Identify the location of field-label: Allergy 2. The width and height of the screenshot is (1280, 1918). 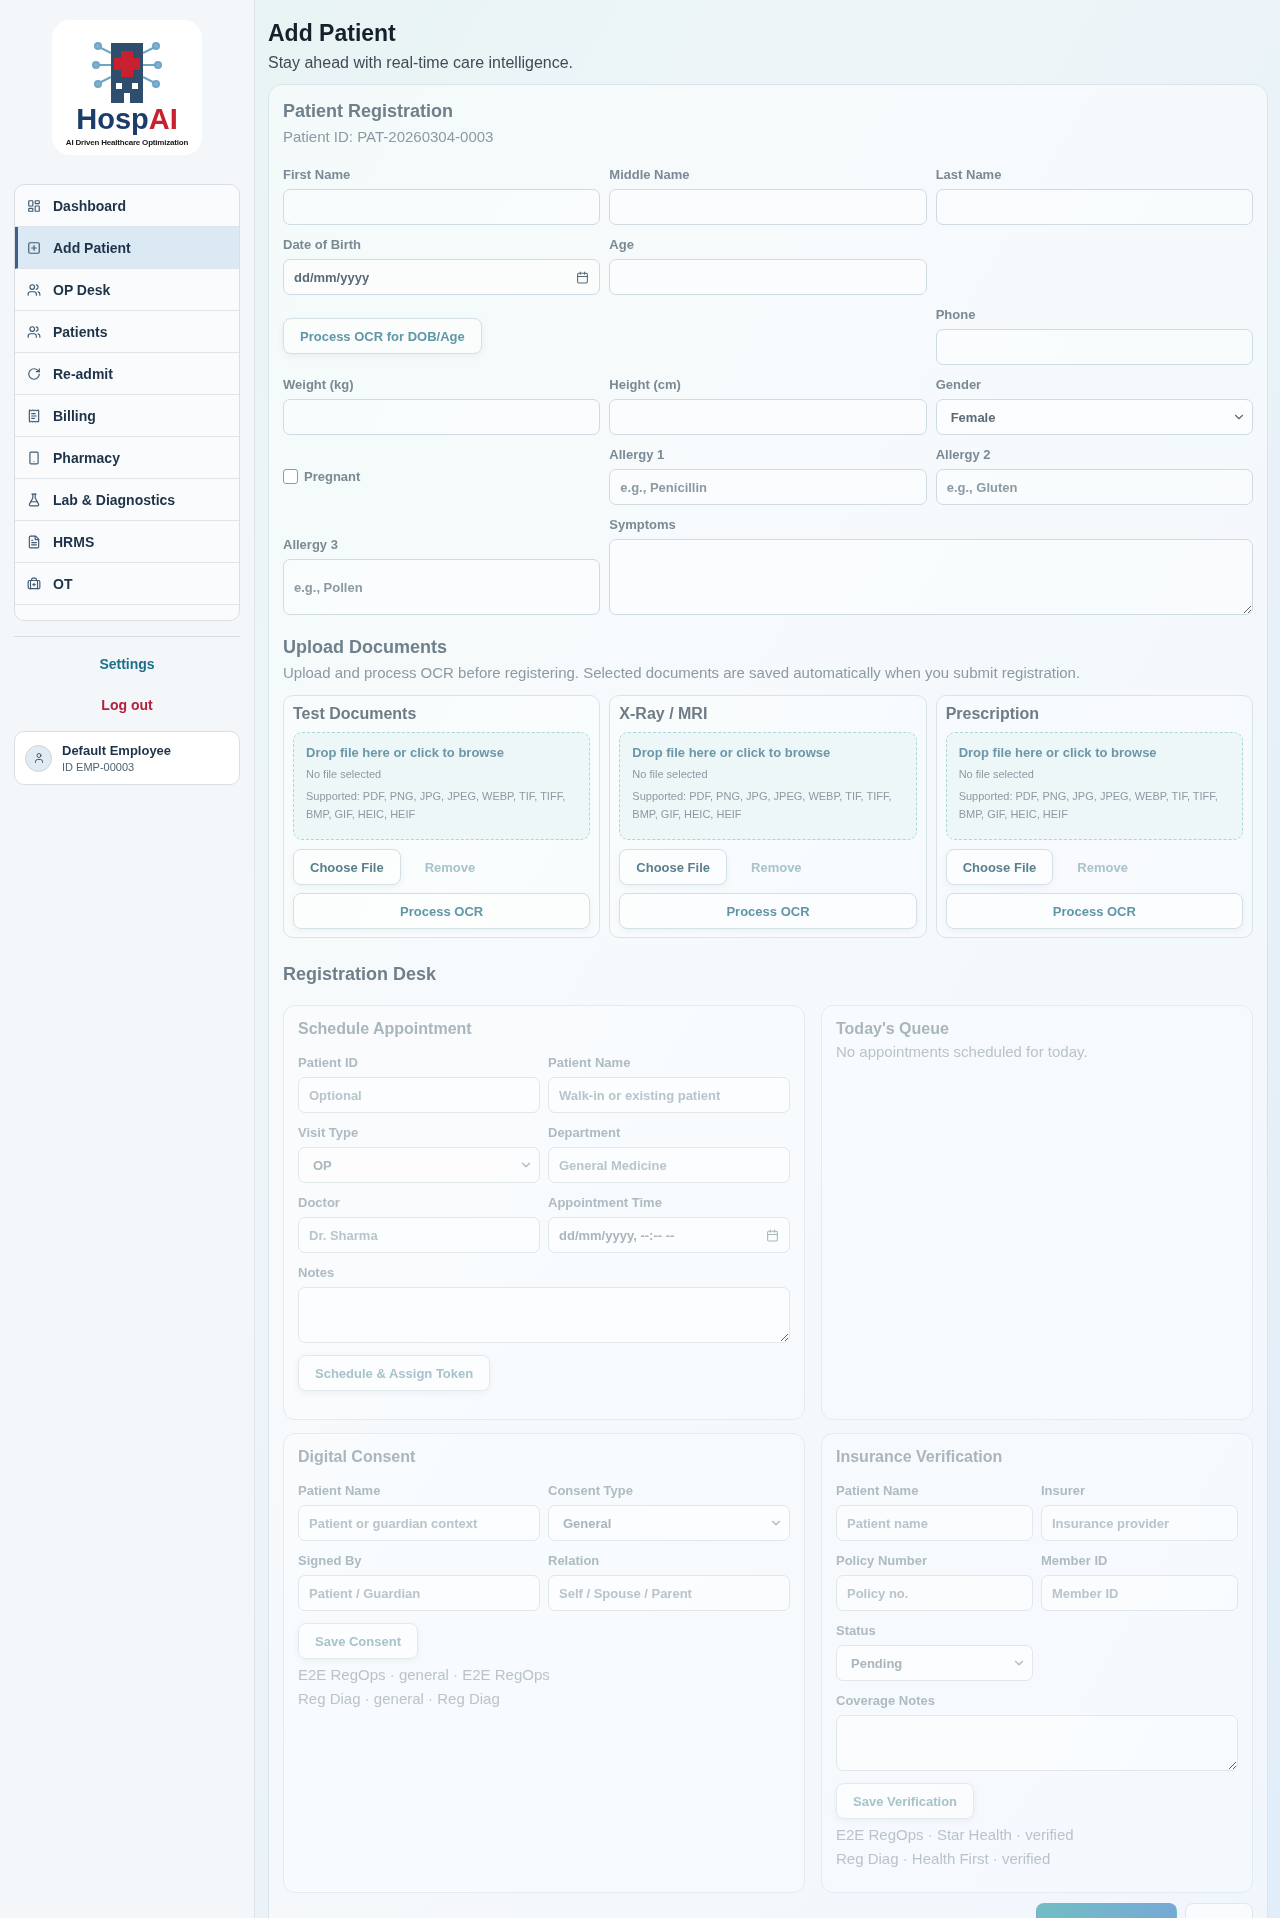
(963, 454).